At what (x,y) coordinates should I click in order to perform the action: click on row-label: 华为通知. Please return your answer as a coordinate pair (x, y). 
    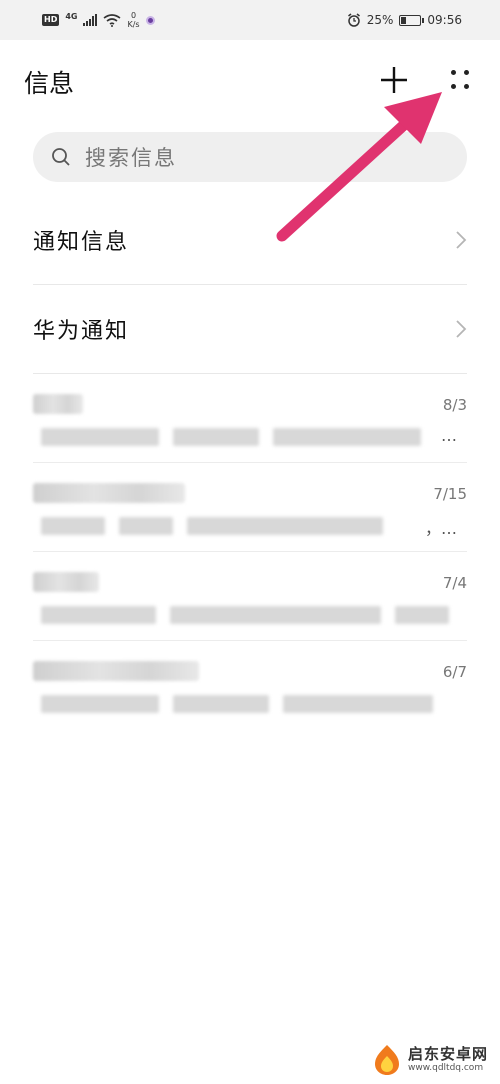
    Looking at the image, I should click on (81, 331).